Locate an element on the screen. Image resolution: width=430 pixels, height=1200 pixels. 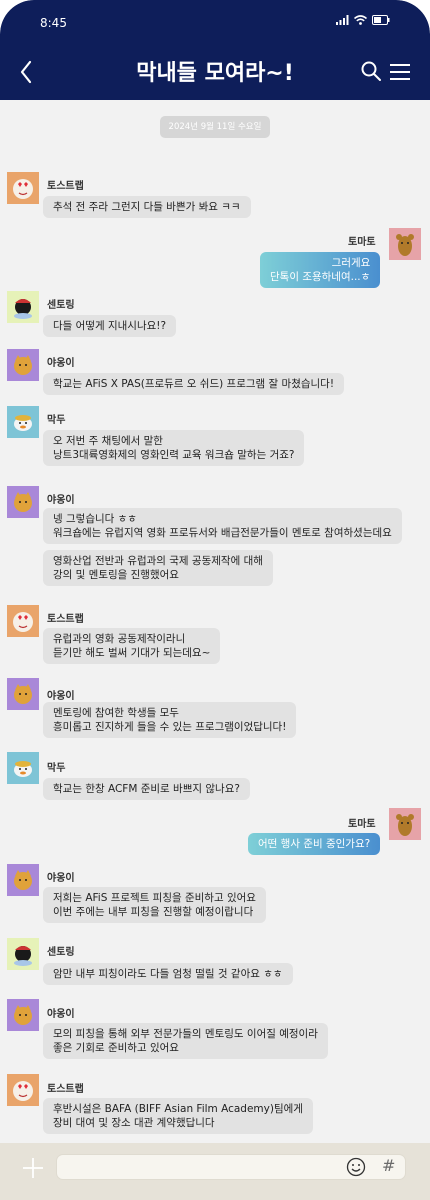
my-message-bubble: 어떤 행사 준비 중인가요? is located at coordinates (314, 844).